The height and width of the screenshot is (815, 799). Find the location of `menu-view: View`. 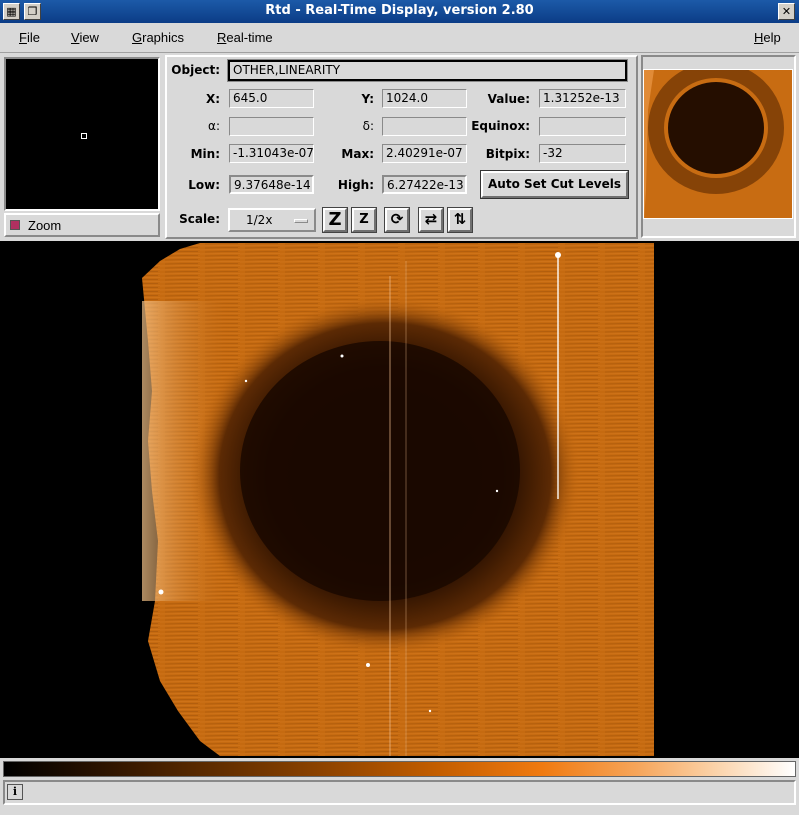

menu-view: View is located at coordinates (85, 37).